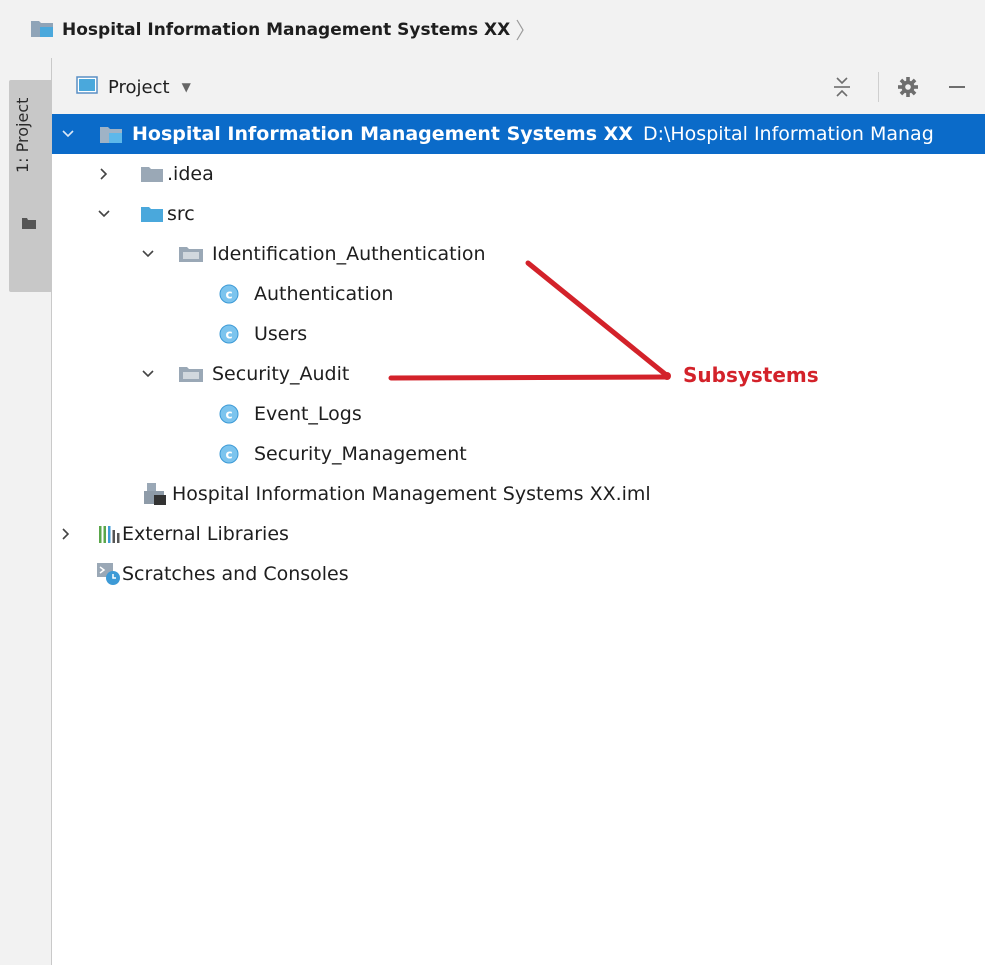 Image resolution: width=985 pixels, height=965 pixels. Describe the element at coordinates (30, 186) in the screenshot. I see `project-tool-tab: 1: Project` at that location.